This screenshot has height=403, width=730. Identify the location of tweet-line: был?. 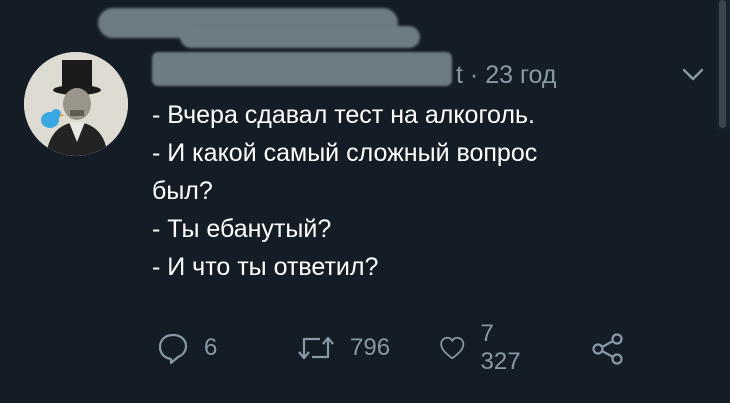
(182, 191).